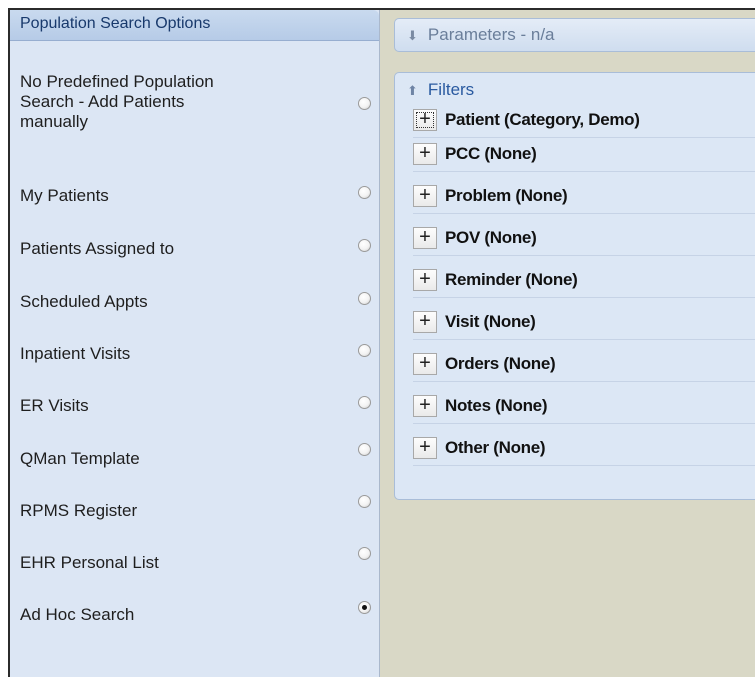 This screenshot has height=677, width=755. Describe the element at coordinates (194, 25) in the screenshot. I see `panel-title: Population Search Options` at that location.